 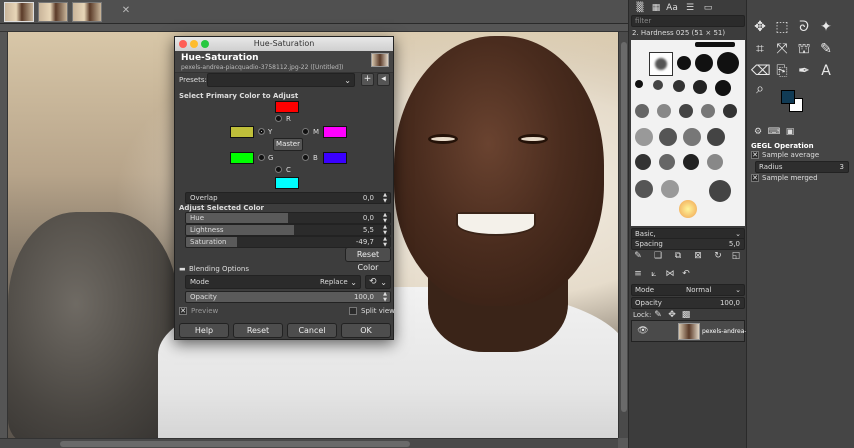 What do you see at coordinates (688, 21) in the screenshot?
I see `brush-filter-input: filter` at bounding box center [688, 21].